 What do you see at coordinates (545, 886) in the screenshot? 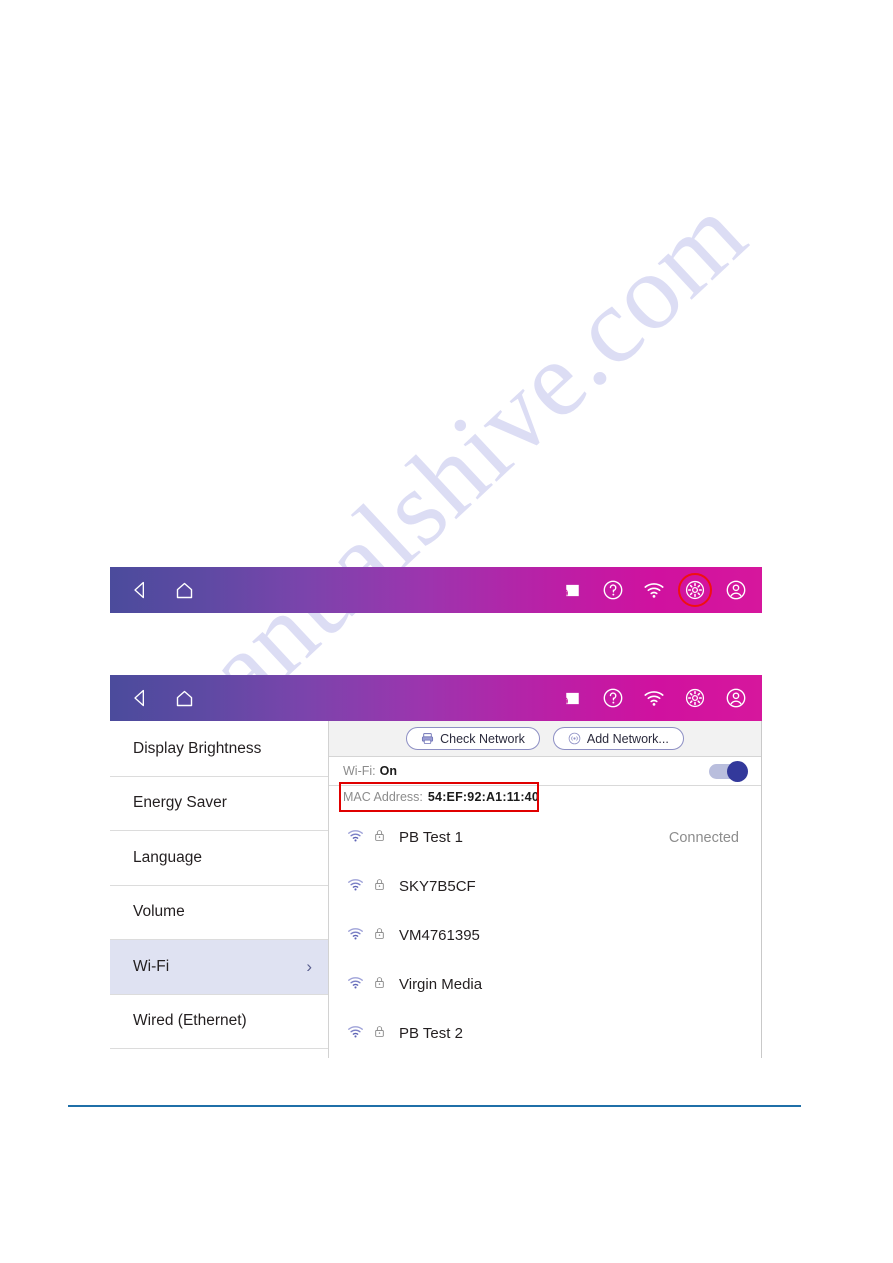
I see `list-item: SKY7B5CF` at bounding box center [545, 886].